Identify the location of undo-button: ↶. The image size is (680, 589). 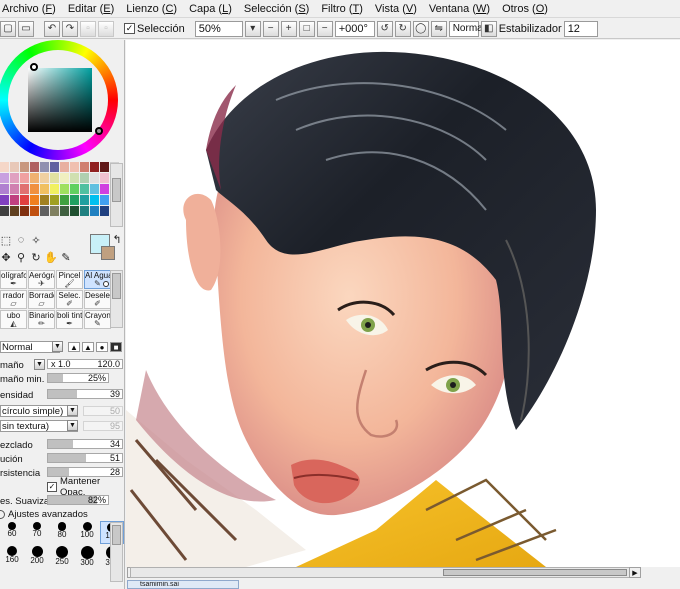
(52, 28).